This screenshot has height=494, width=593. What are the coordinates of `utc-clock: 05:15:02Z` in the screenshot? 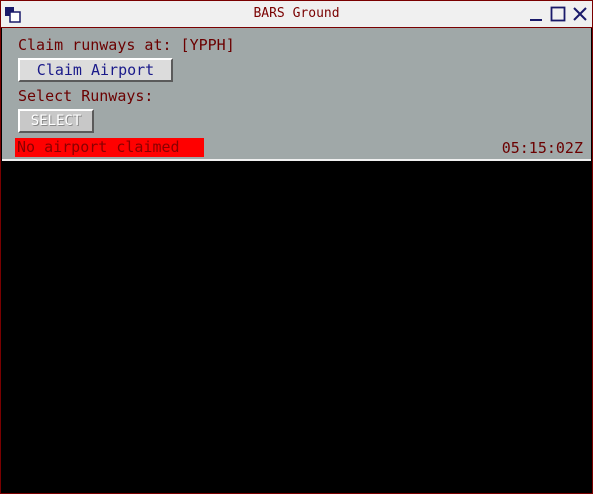 It's located at (542, 148).